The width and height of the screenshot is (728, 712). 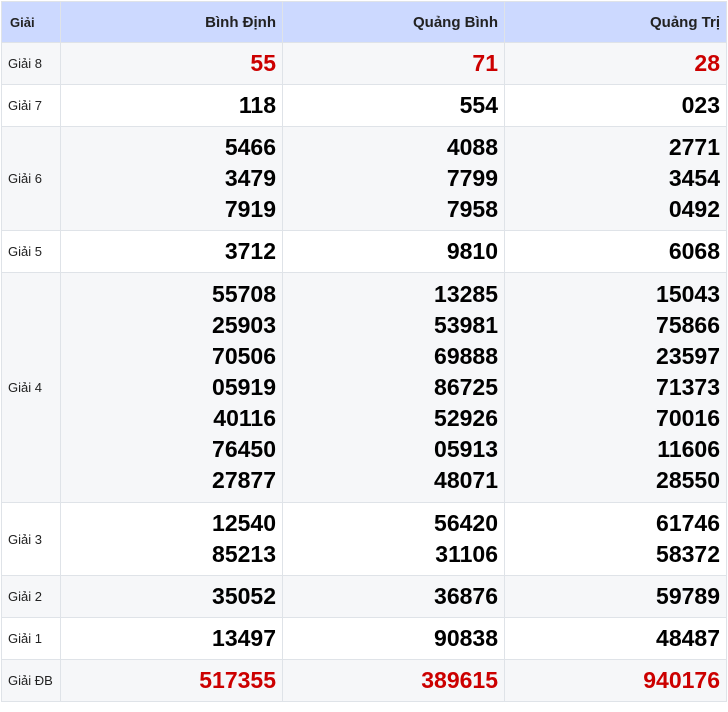 What do you see at coordinates (688, 325) in the screenshot?
I see `result-number: 75866` at bounding box center [688, 325].